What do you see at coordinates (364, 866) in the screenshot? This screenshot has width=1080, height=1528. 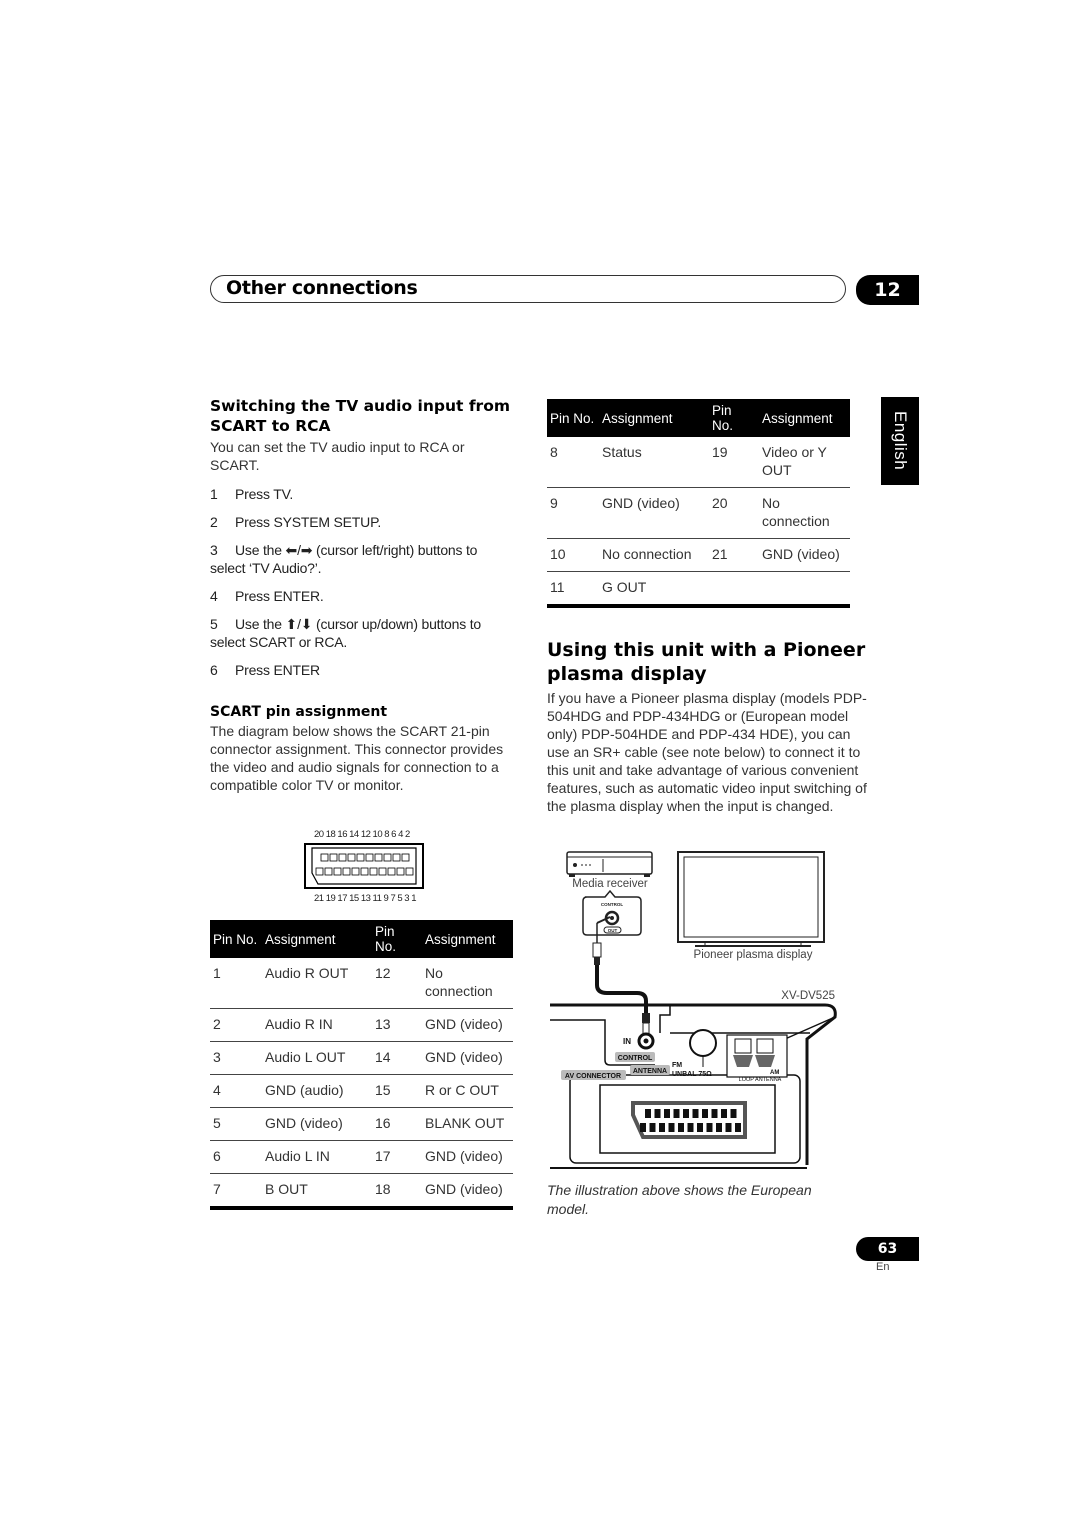 I see `scart-connector-diagram` at bounding box center [364, 866].